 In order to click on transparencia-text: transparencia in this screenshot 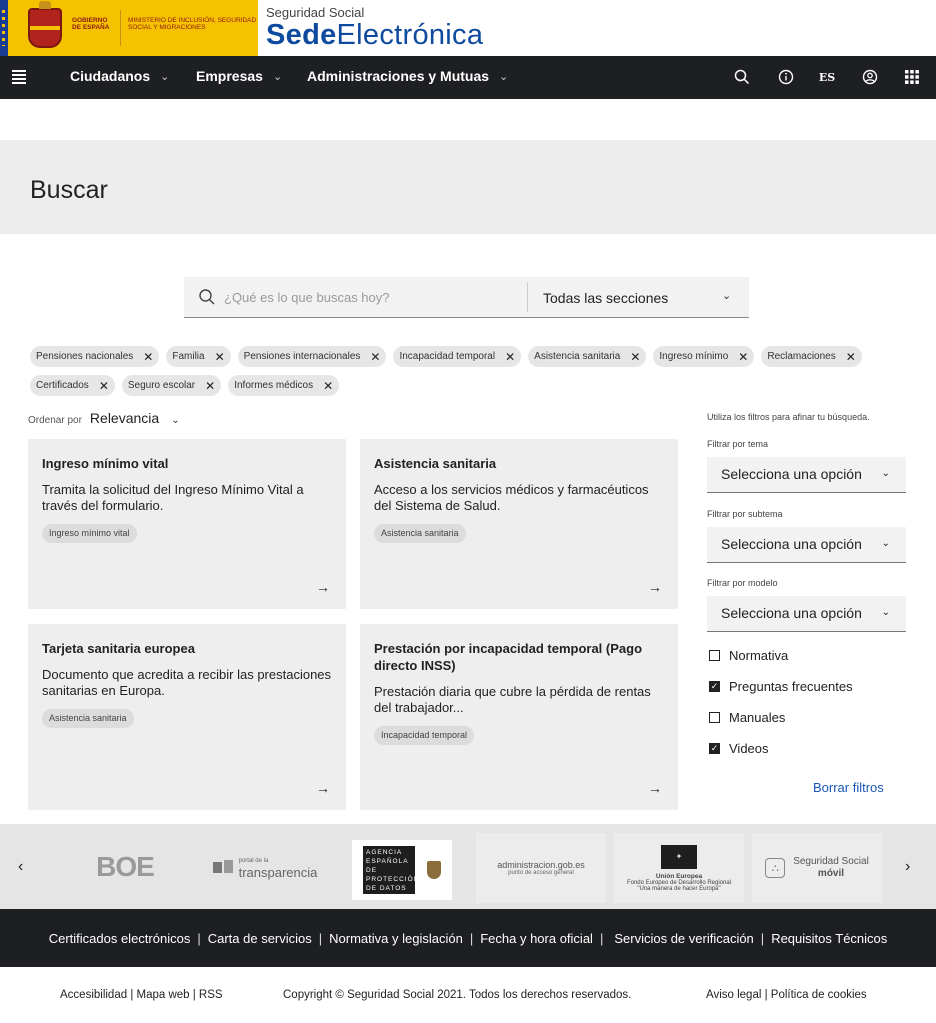, I will do `click(278, 872)`.